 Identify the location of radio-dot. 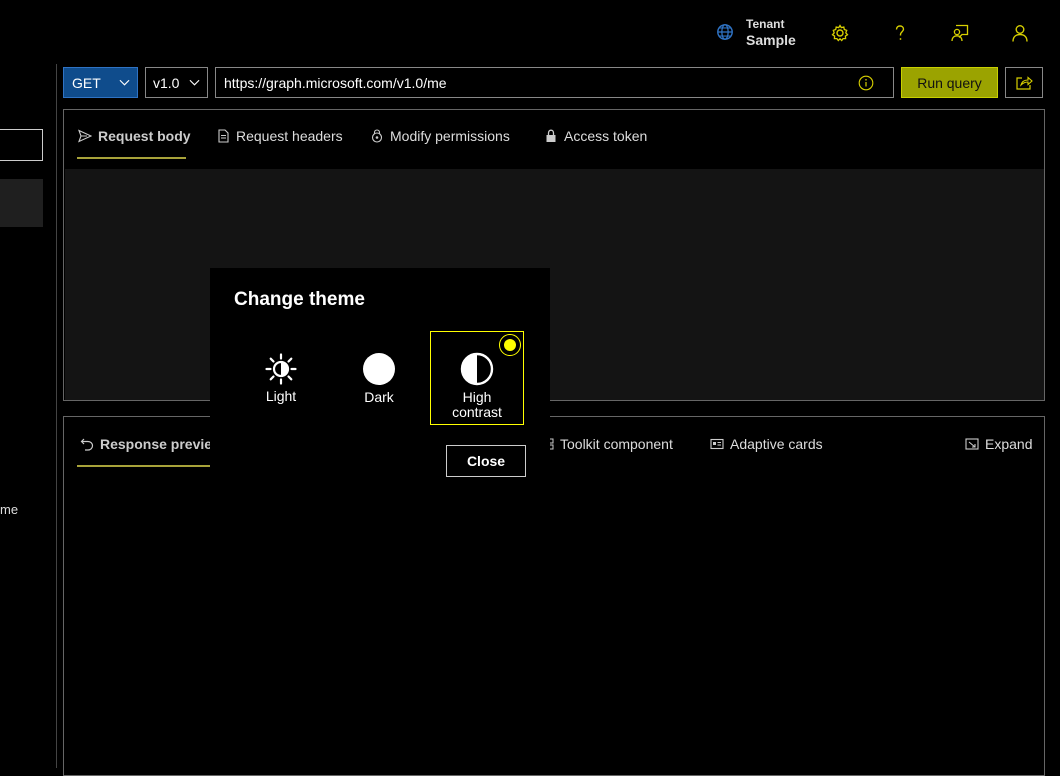
(510, 345).